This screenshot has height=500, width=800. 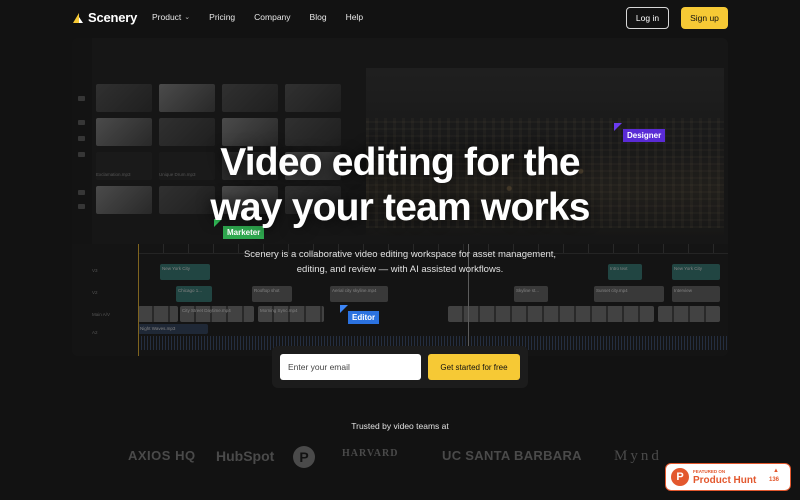 I want to click on nav-link-product-label: Product, so click(x=167, y=17).